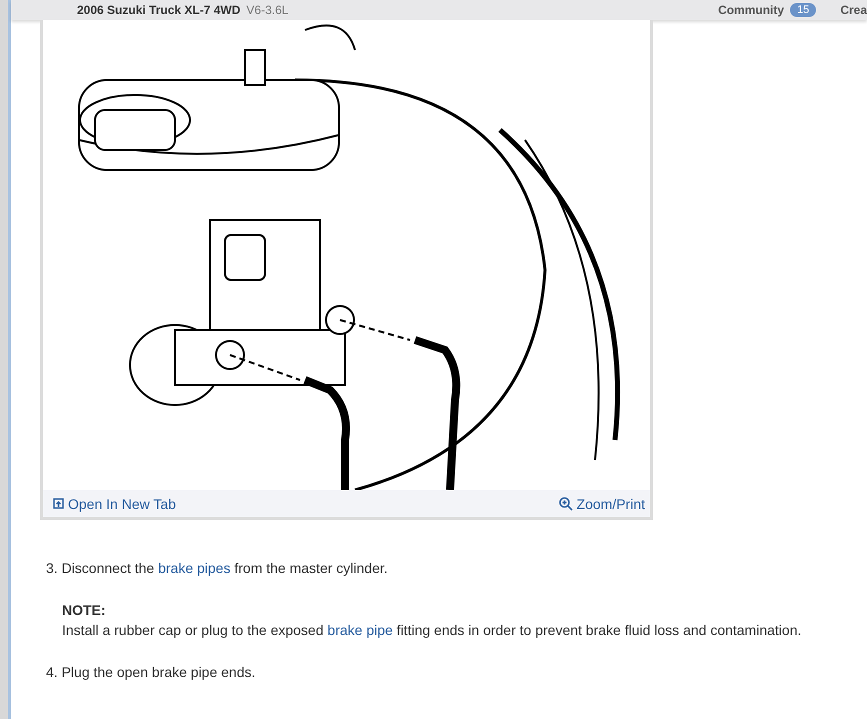 This screenshot has height=719, width=867. I want to click on text-link: brake pipe, so click(360, 630).